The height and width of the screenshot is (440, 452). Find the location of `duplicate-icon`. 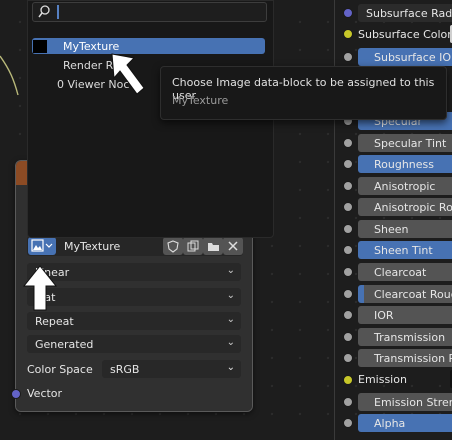

duplicate-icon is located at coordinates (193, 245).